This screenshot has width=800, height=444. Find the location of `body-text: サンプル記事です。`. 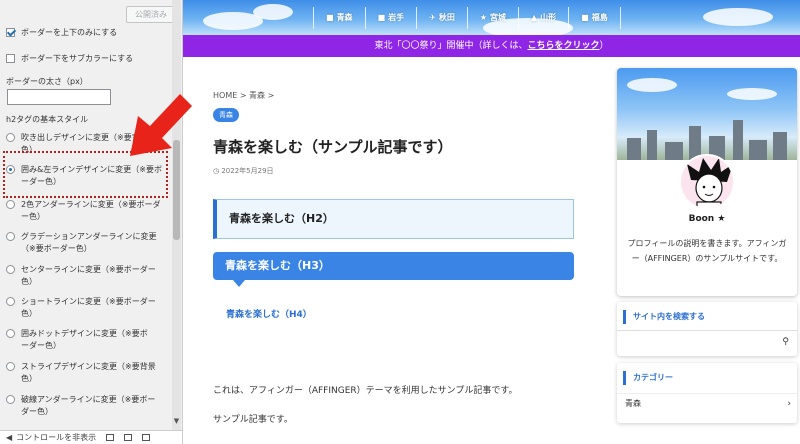

body-text: サンプル記事です。 is located at coordinates (253, 420).